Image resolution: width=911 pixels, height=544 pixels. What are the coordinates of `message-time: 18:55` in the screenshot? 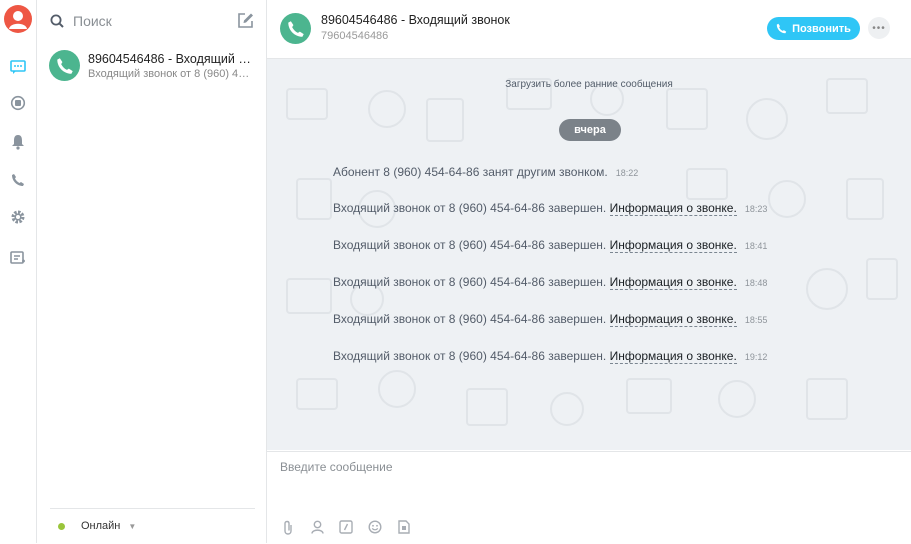 It's located at (756, 320).